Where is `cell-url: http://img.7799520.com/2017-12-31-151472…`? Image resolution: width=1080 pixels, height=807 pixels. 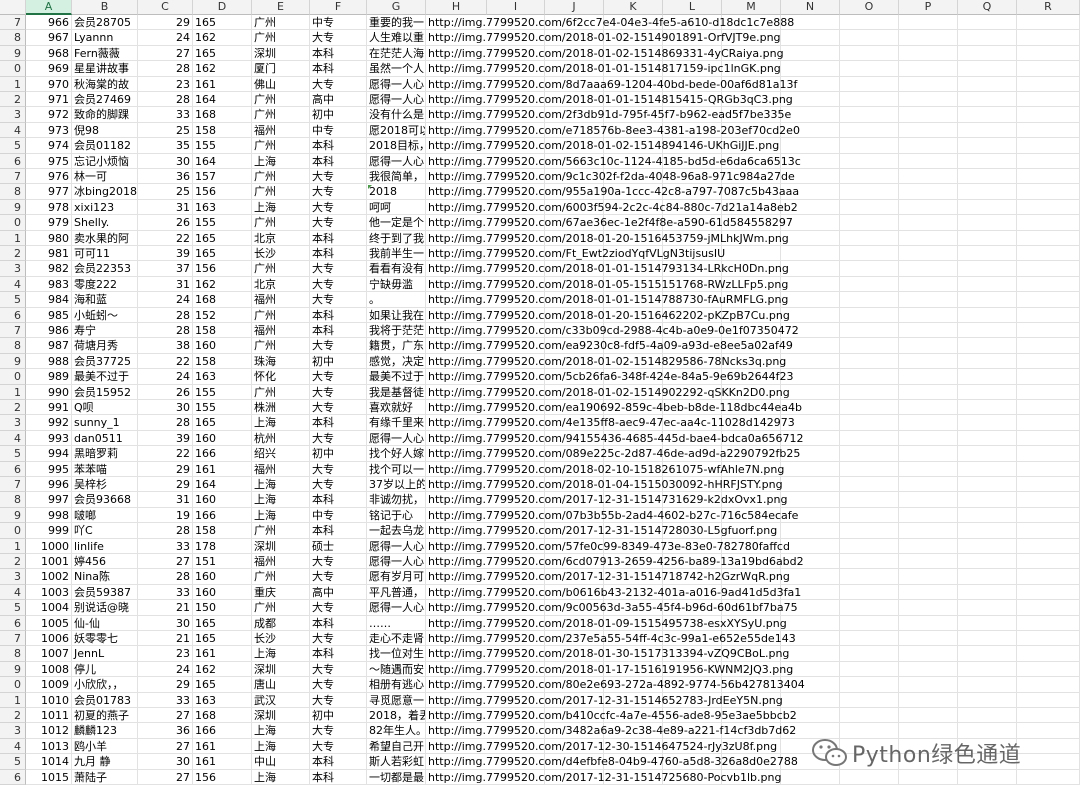 cell-url: http://img.7799520.com/2017-12-31-151472… is located at coordinates (603, 777).